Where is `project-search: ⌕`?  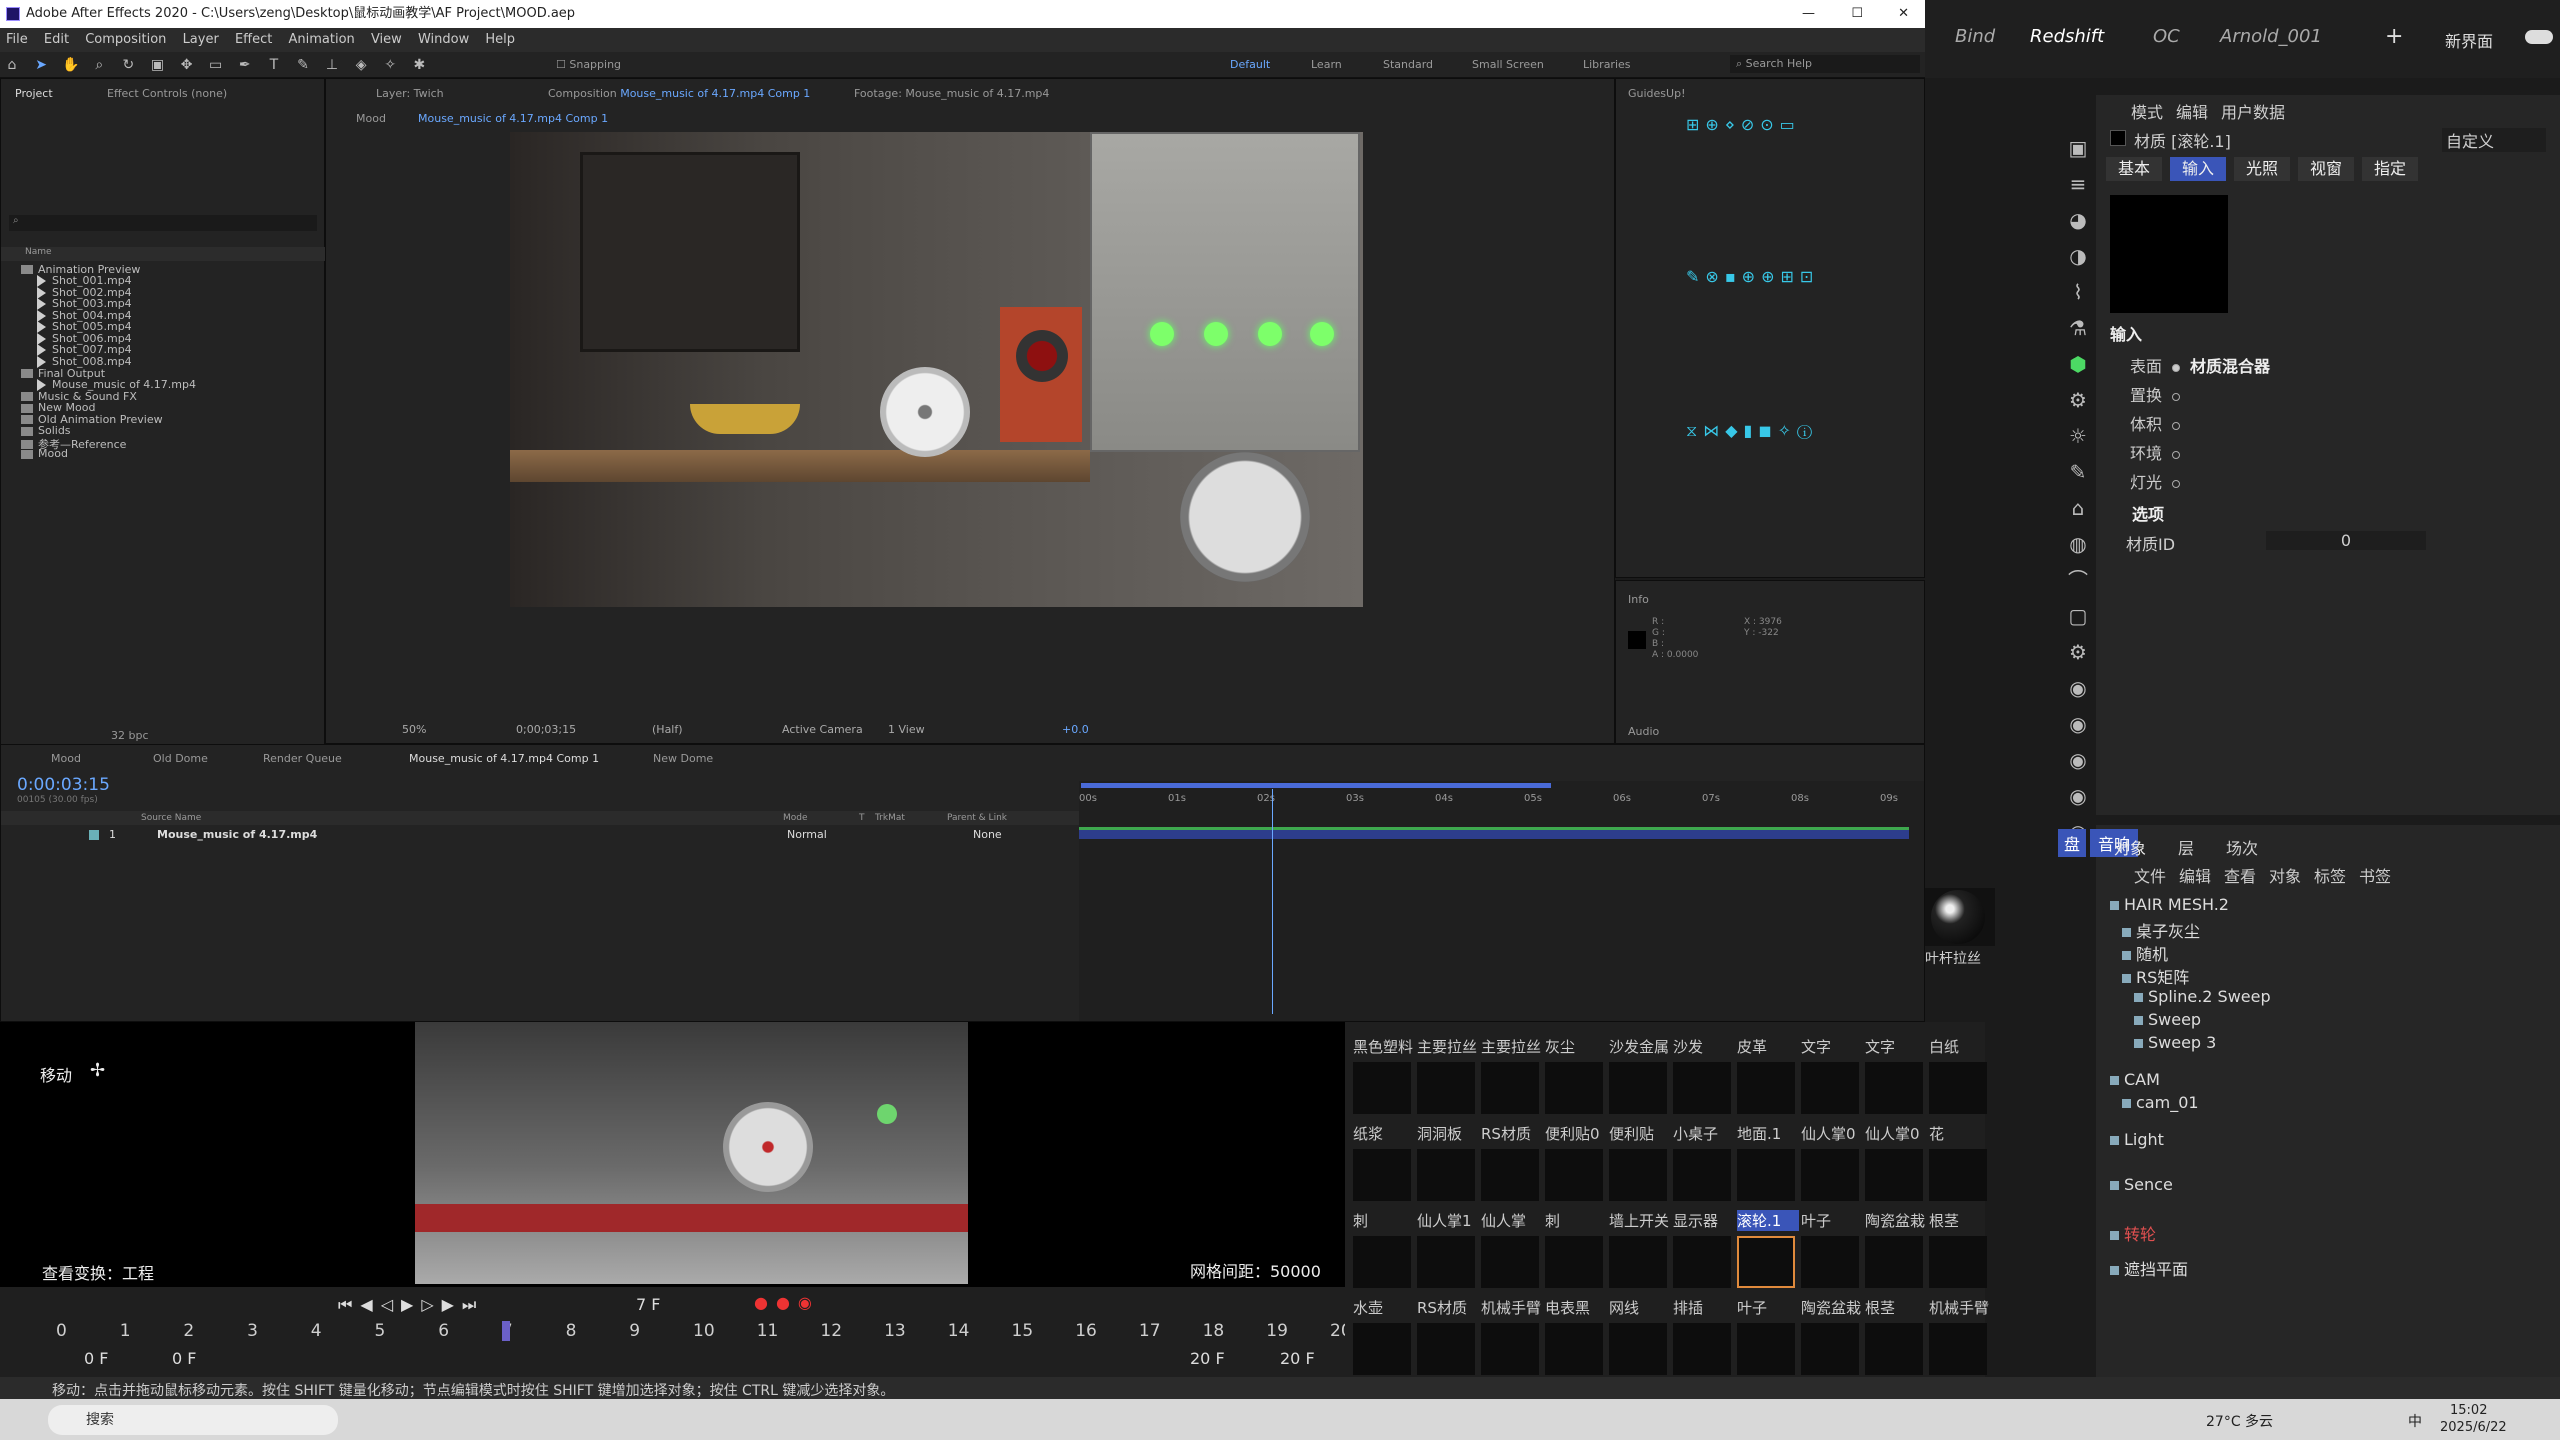
project-search: ⌕ is located at coordinates (163, 223).